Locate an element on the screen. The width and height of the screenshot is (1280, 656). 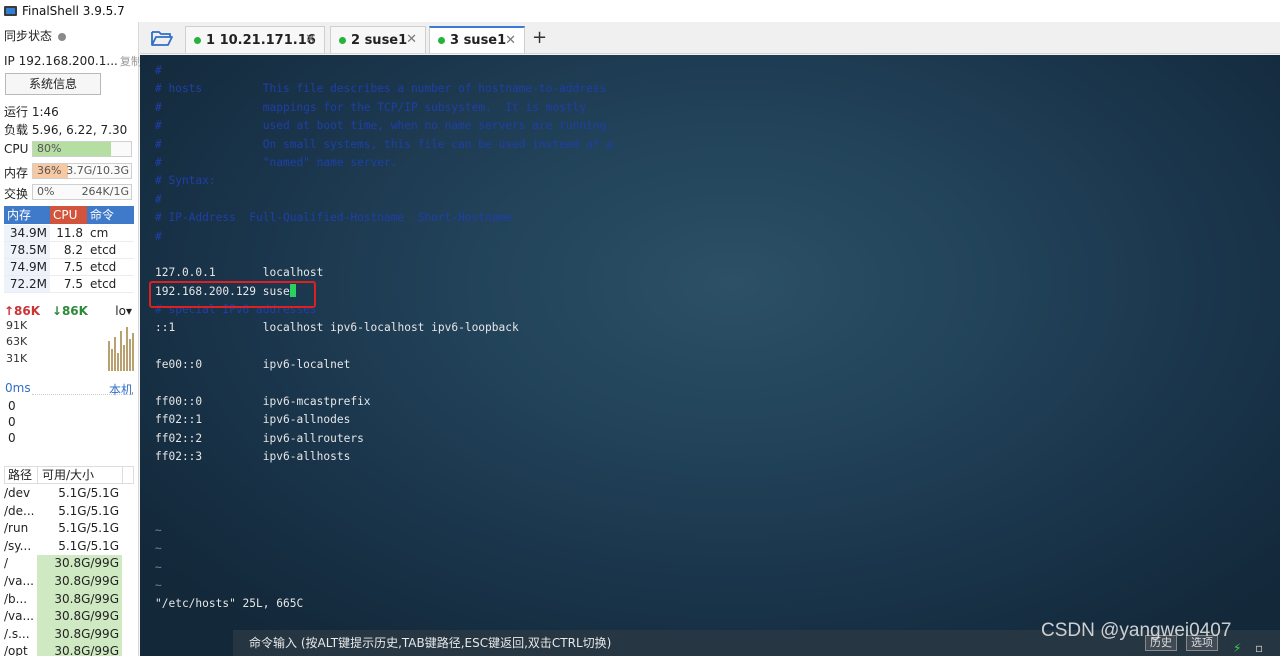
process-mem: 34.9M is located at coordinates (27, 233).